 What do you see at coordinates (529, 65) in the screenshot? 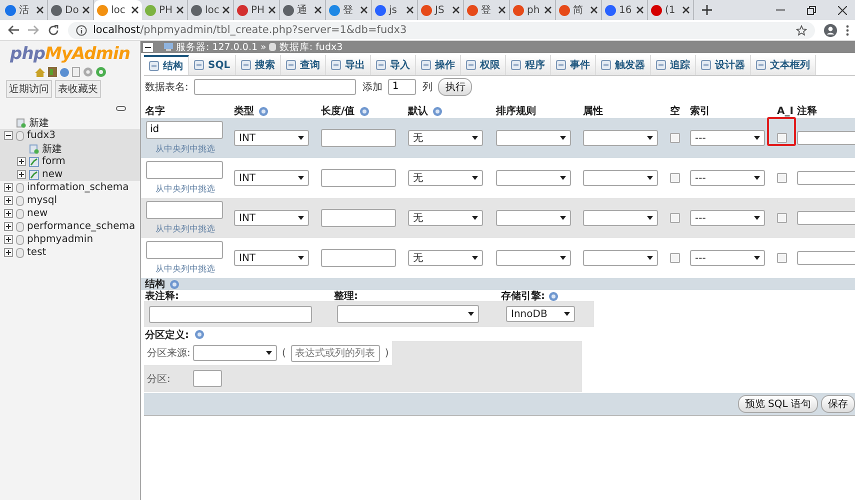
I see `menu-tab: 程序` at bounding box center [529, 65].